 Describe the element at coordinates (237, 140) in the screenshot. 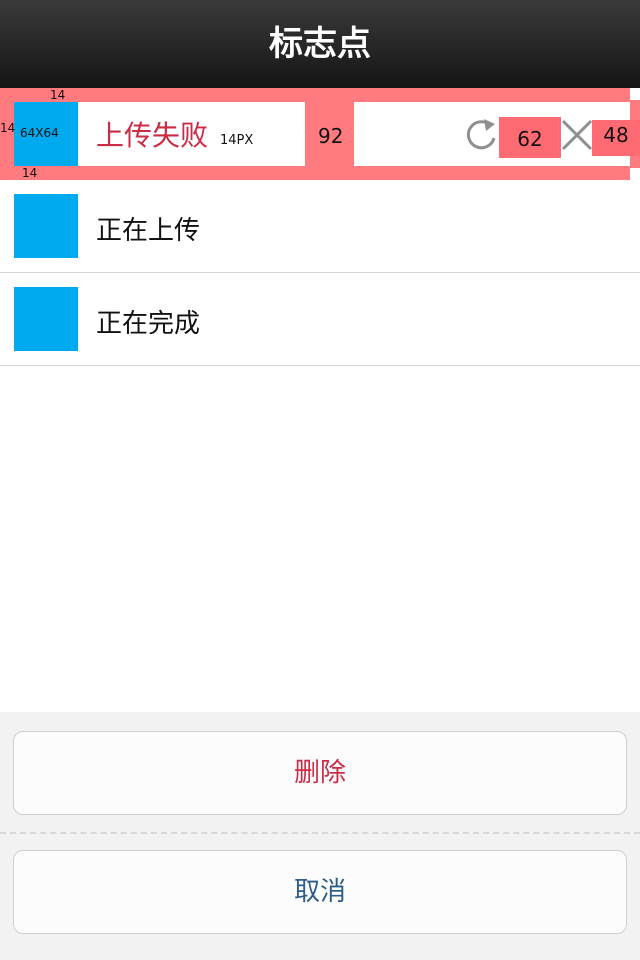

I see `font-size-label: 14PX` at that location.